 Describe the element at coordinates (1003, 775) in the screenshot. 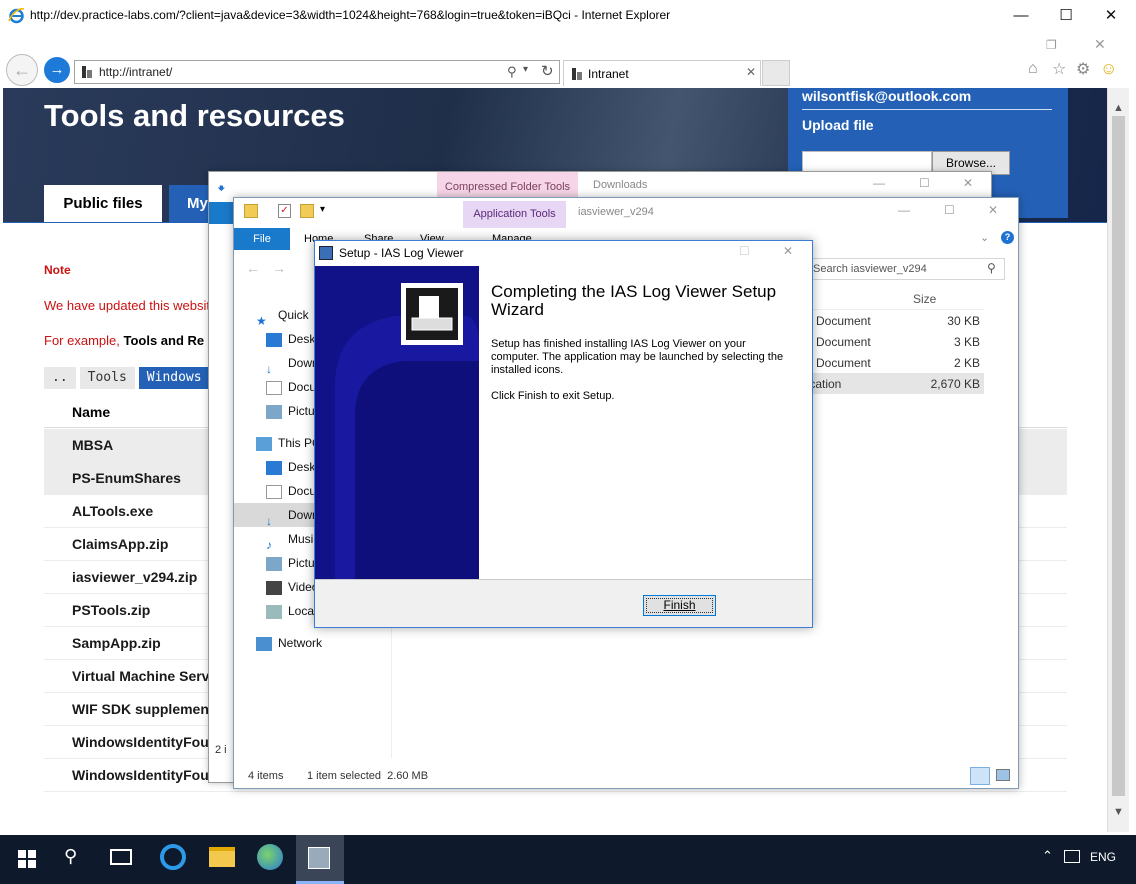

I see `large-icons-view-icon` at that location.